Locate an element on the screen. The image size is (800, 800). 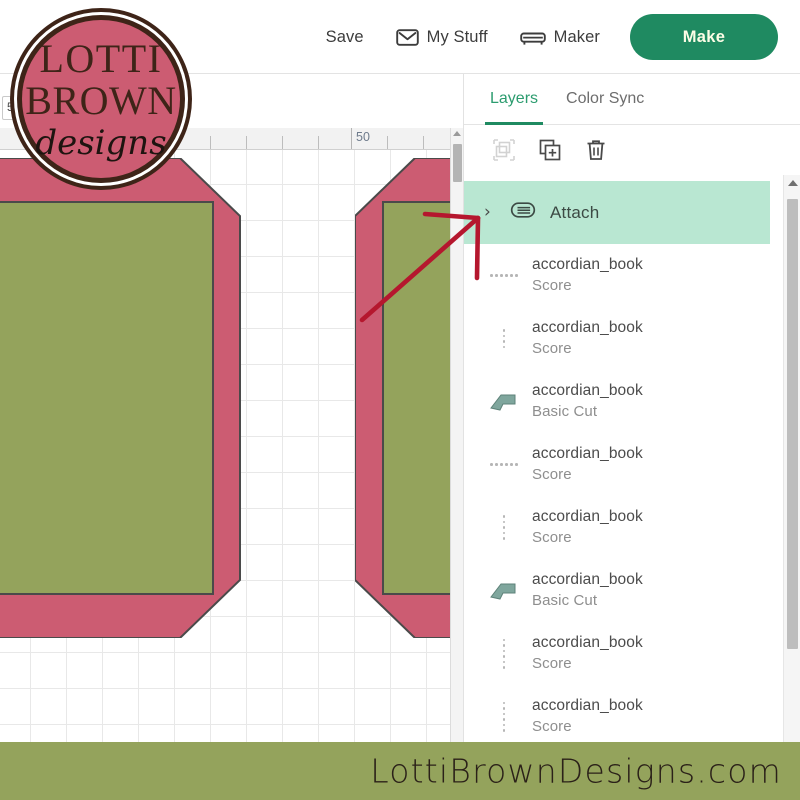
lotti-brown-logo: LOTTI BROWN designs is located at coordinates (101, 99).